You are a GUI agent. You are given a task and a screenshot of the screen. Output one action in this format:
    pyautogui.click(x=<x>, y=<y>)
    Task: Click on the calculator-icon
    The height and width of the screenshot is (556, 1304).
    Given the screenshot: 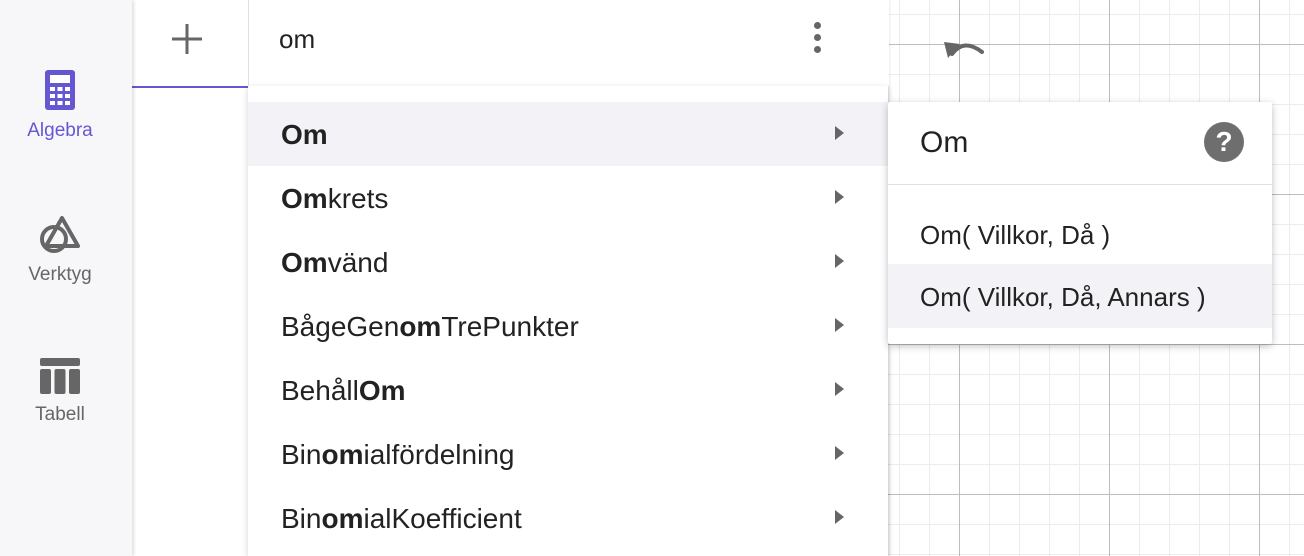 What is the action you would take?
    pyautogui.click(x=60, y=90)
    